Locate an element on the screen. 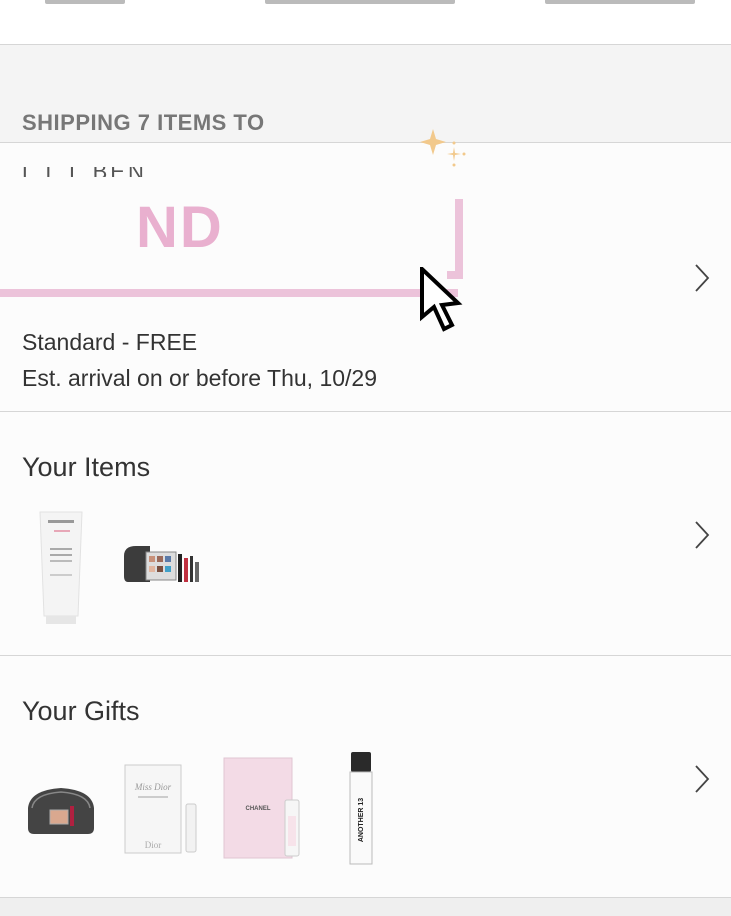 Image resolution: width=731 pixels, height=916 pixels. sparkle-icon is located at coordinates (443, 148).